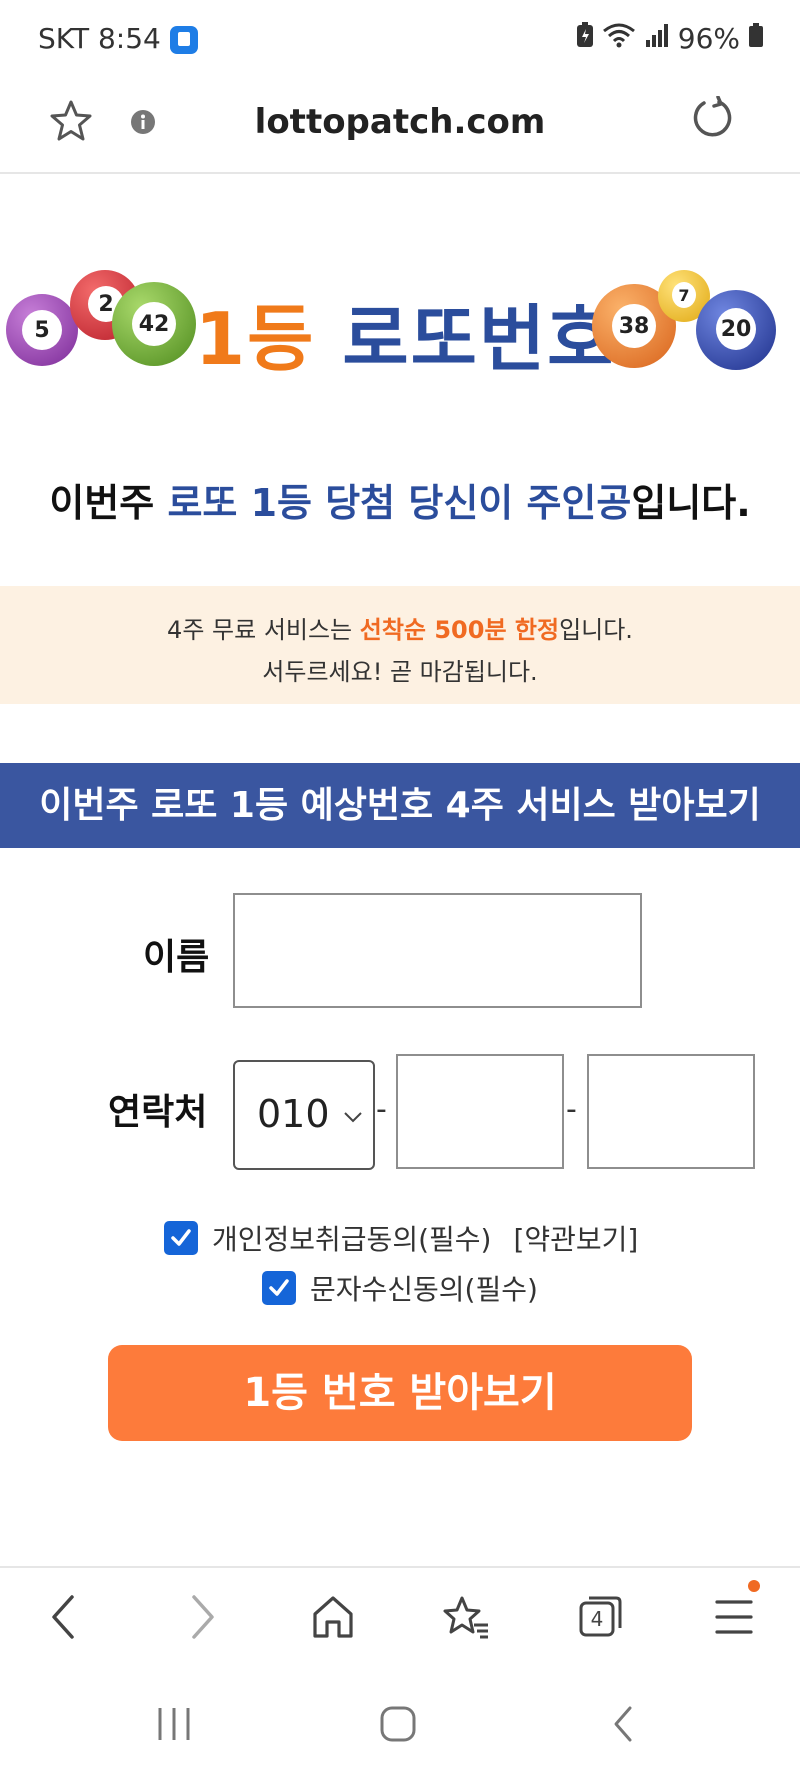 The image size is (800, 1778). I want to click on privacy-agreement-row: 개인정보취급동의(필수) [약관보기], so click(401, 1238).